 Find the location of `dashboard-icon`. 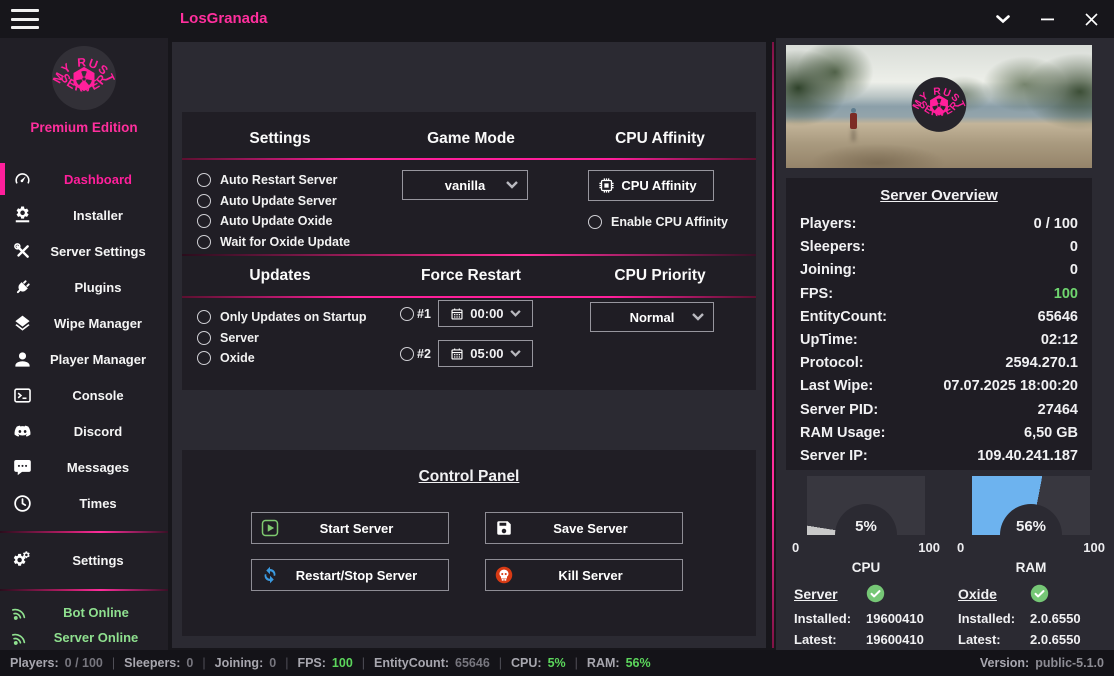

dashboard-icon is located at coordinates (22, 179).